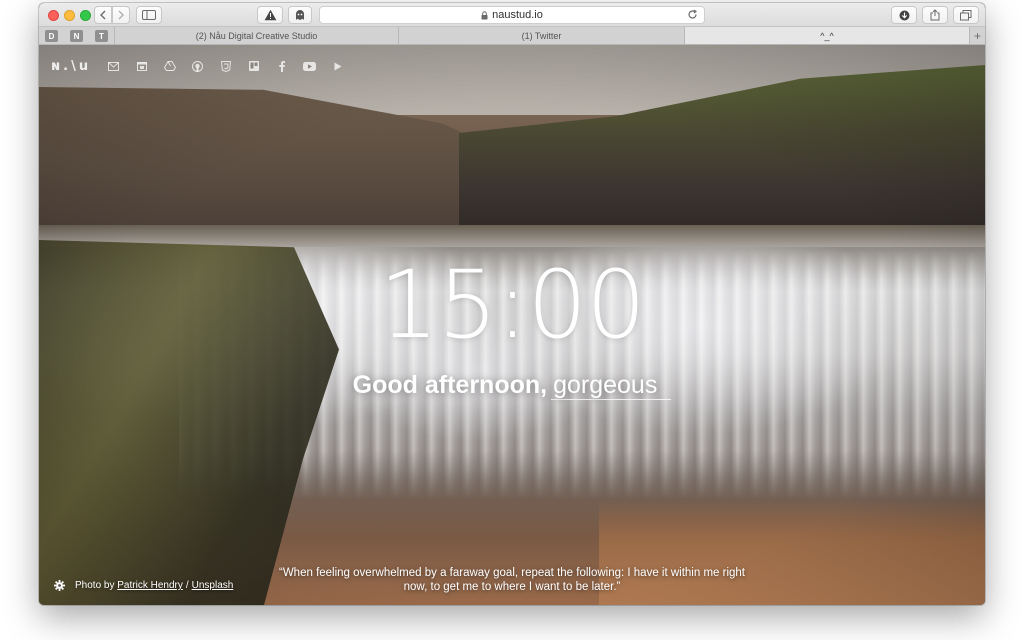  What do you see at coordinates (169, 66) in the screenshot?
I see `drive-icon` at bounding box center [169, 66].